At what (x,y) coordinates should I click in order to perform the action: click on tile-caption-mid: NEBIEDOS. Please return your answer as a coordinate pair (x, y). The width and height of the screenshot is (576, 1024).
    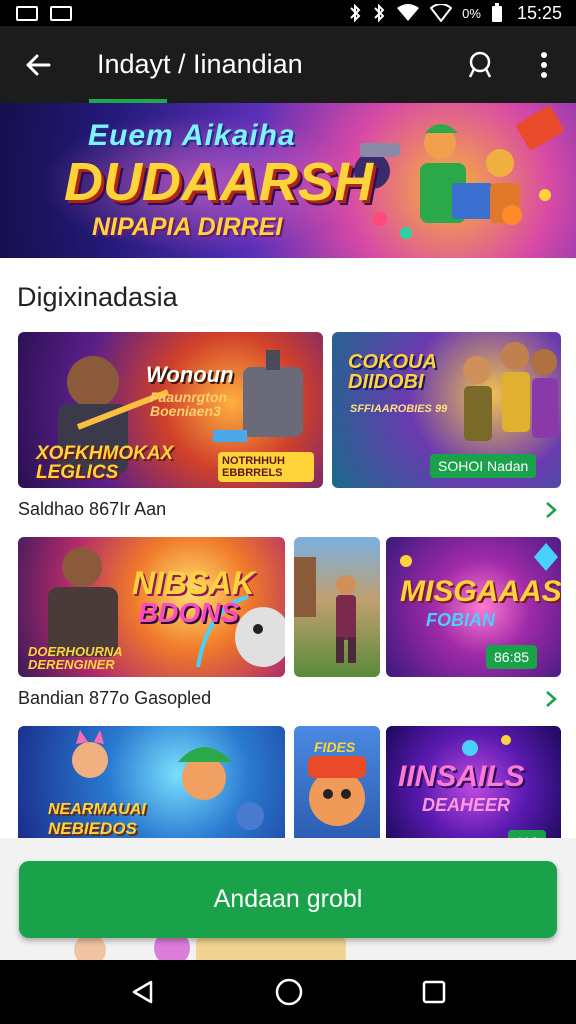
    Looking at the image, I should click on (92, 828).